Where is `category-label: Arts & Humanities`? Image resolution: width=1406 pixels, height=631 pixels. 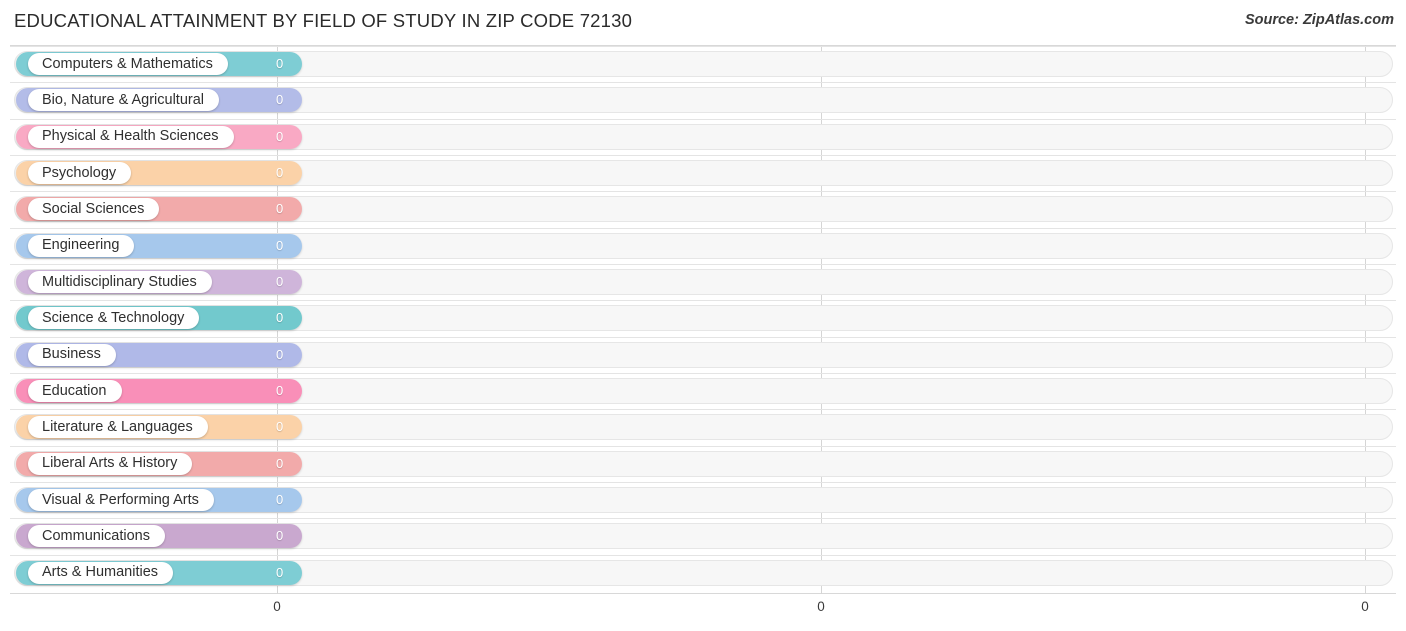 category-label: Arts & Humanities is located at coordinates (100, 572).